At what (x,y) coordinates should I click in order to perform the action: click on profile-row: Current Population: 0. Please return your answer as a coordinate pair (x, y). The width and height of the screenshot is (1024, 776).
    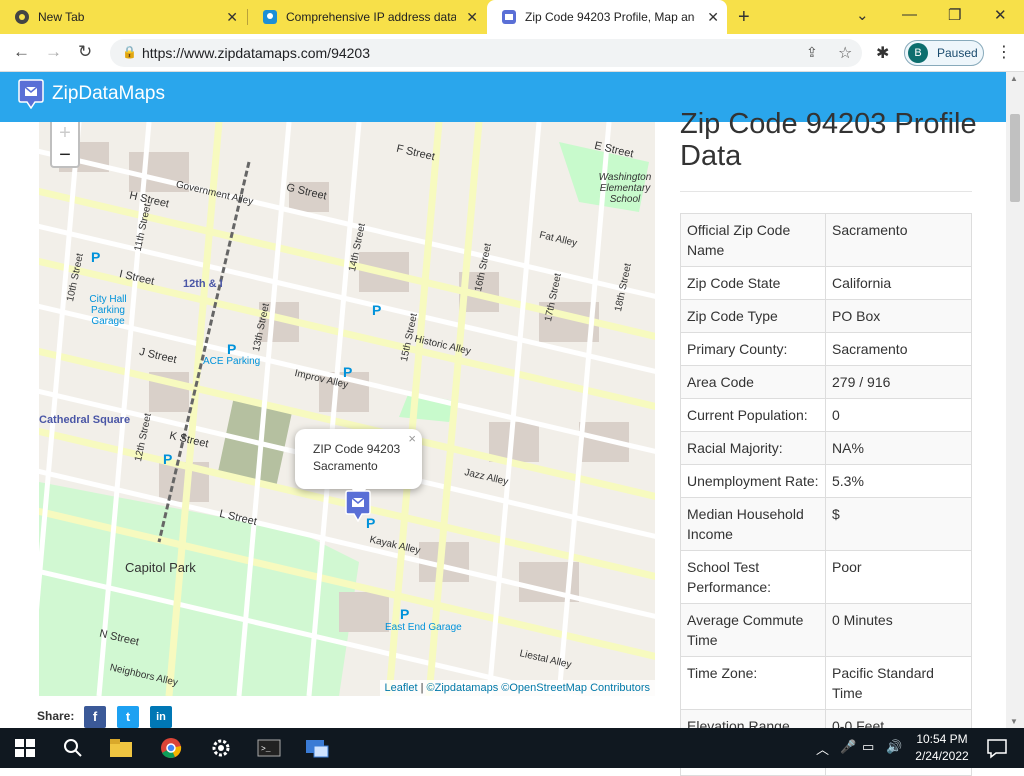
    Looking at the image, I should click on (826, 415).